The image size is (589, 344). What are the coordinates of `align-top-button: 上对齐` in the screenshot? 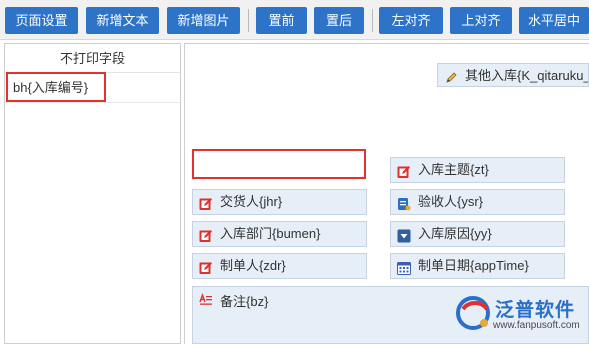 It's located at (481, 20).